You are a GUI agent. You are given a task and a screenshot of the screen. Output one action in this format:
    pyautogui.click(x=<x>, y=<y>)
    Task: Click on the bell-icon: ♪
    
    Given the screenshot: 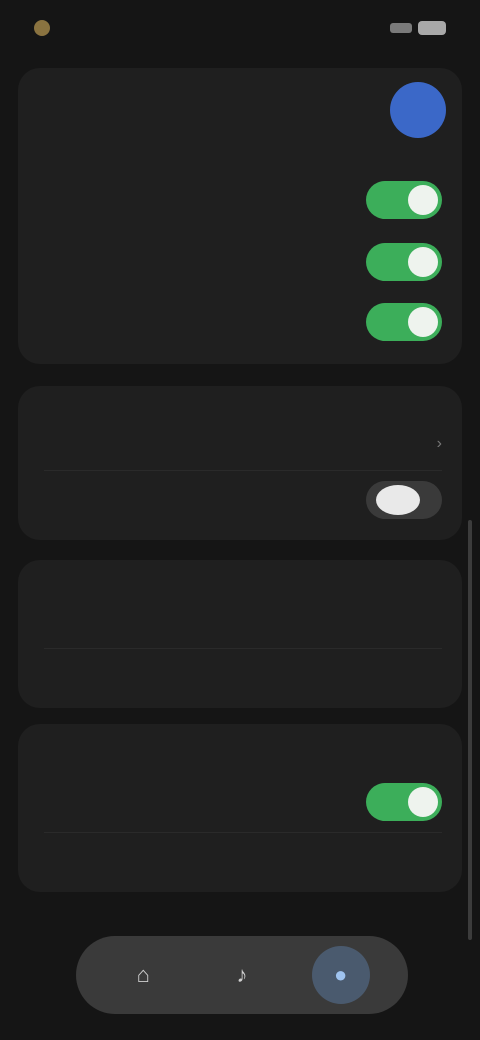 What is the action you would take?
    pyautogui.click(x=242, y=974)
    